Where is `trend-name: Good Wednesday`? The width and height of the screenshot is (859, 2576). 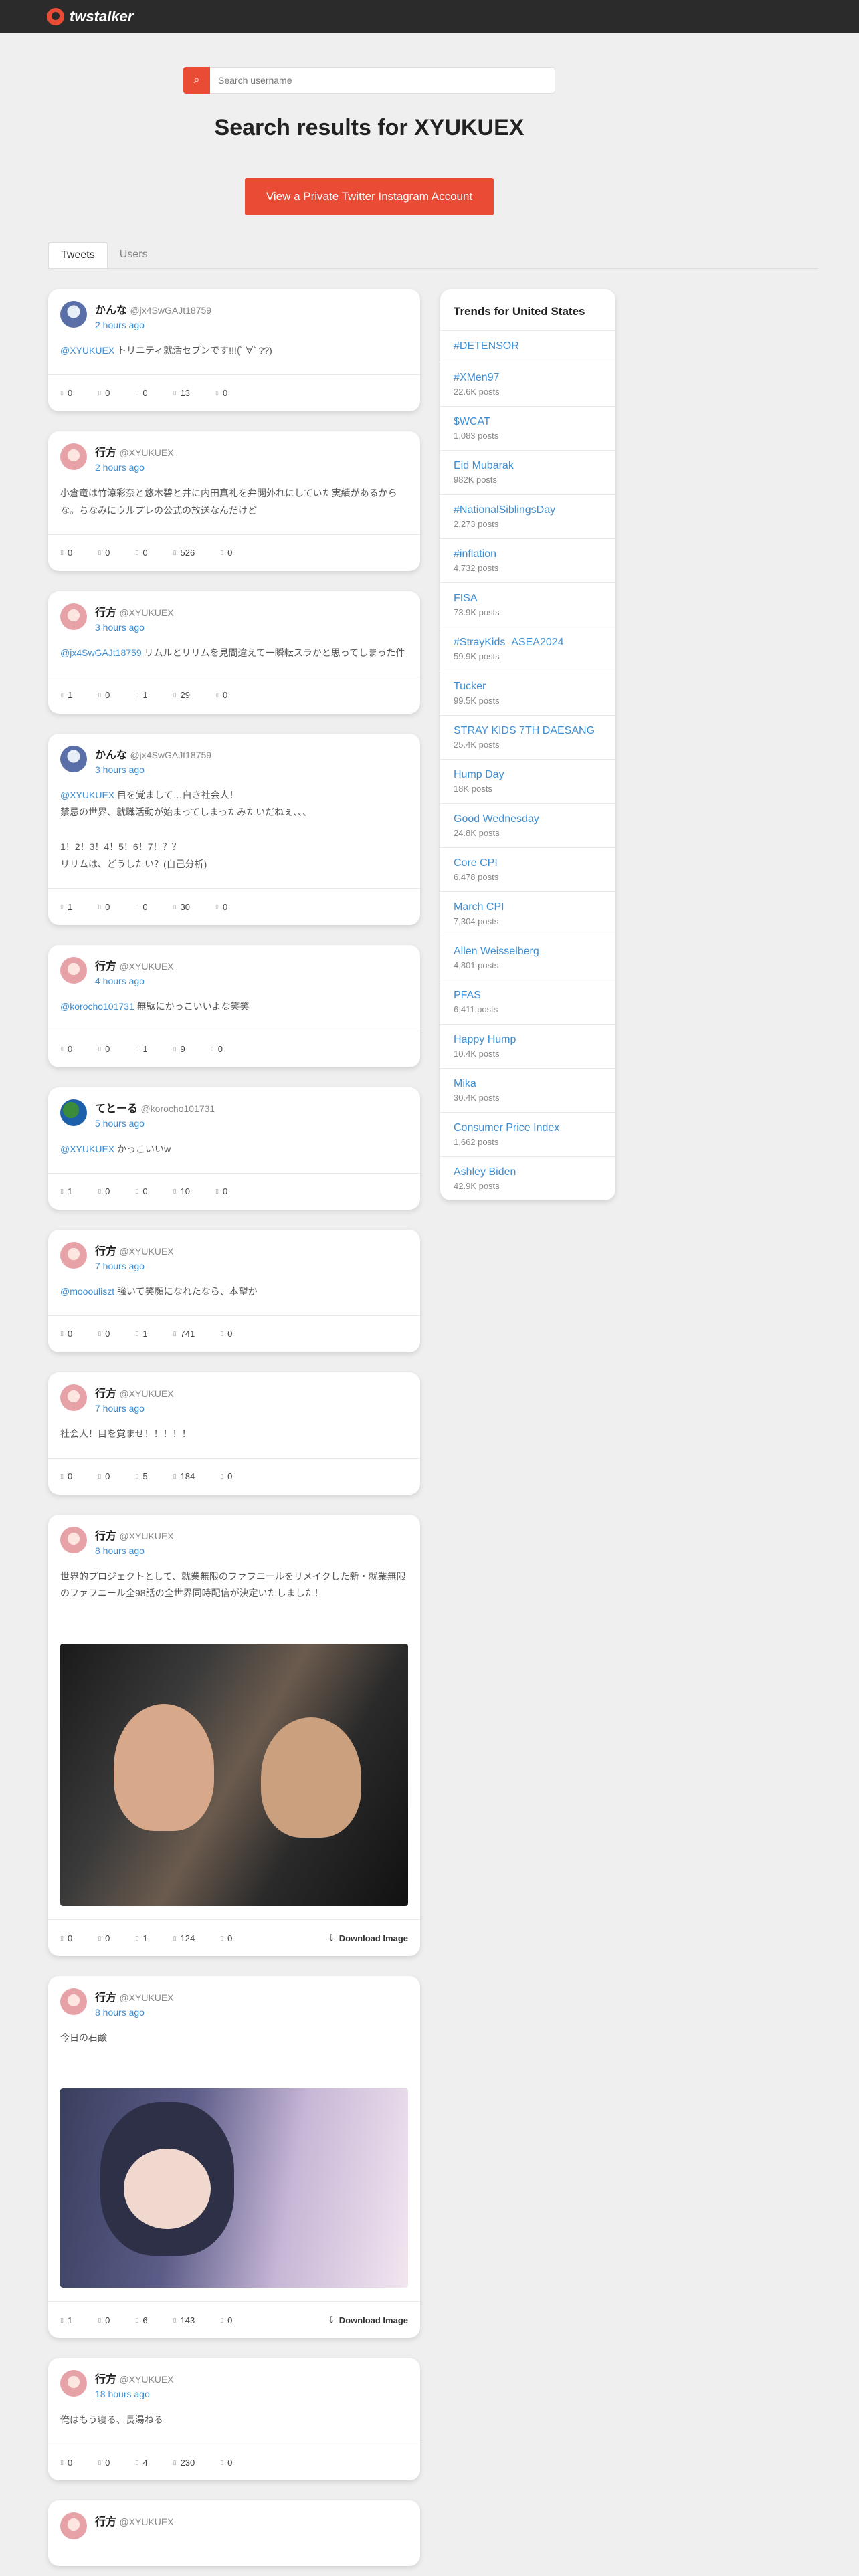 trend-name: Good Wednesday is located at coordinates (528, 819).